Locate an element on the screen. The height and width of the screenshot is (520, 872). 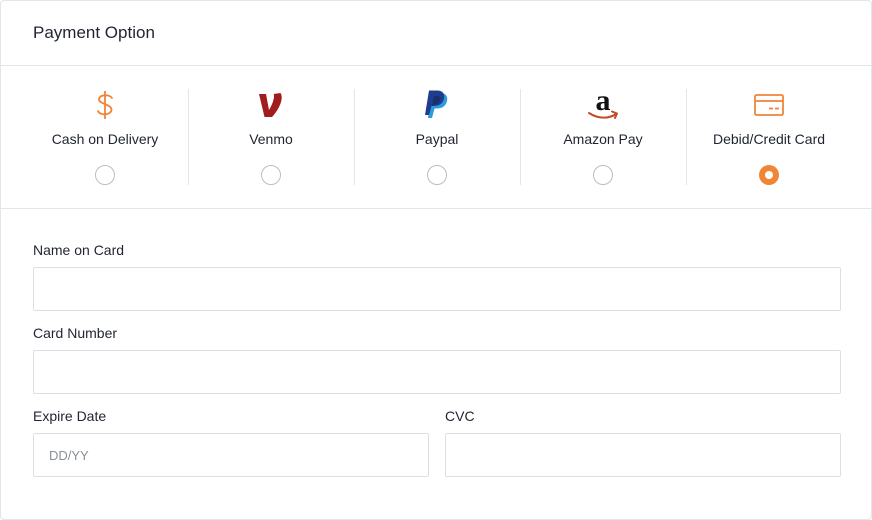
expire-date-group: Expire Date is located at coordinates (231, 442).